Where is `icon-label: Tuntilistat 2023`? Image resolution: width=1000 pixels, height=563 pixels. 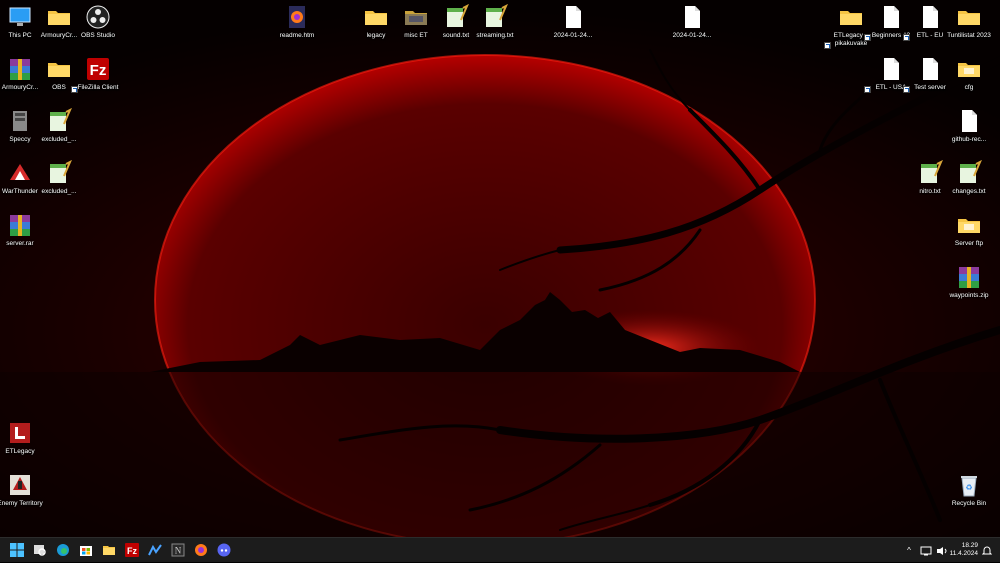 icon-label: Tuntilistat 2023 is located at coordinates (969, 35).